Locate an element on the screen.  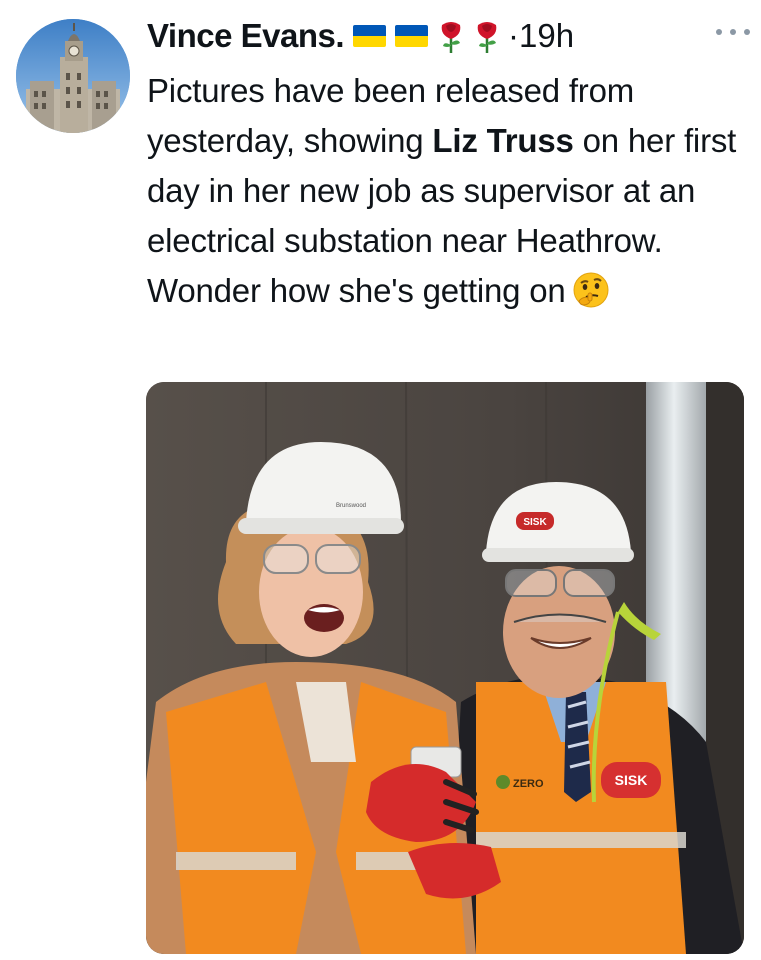
avatar is located at coordinates (73, 76).